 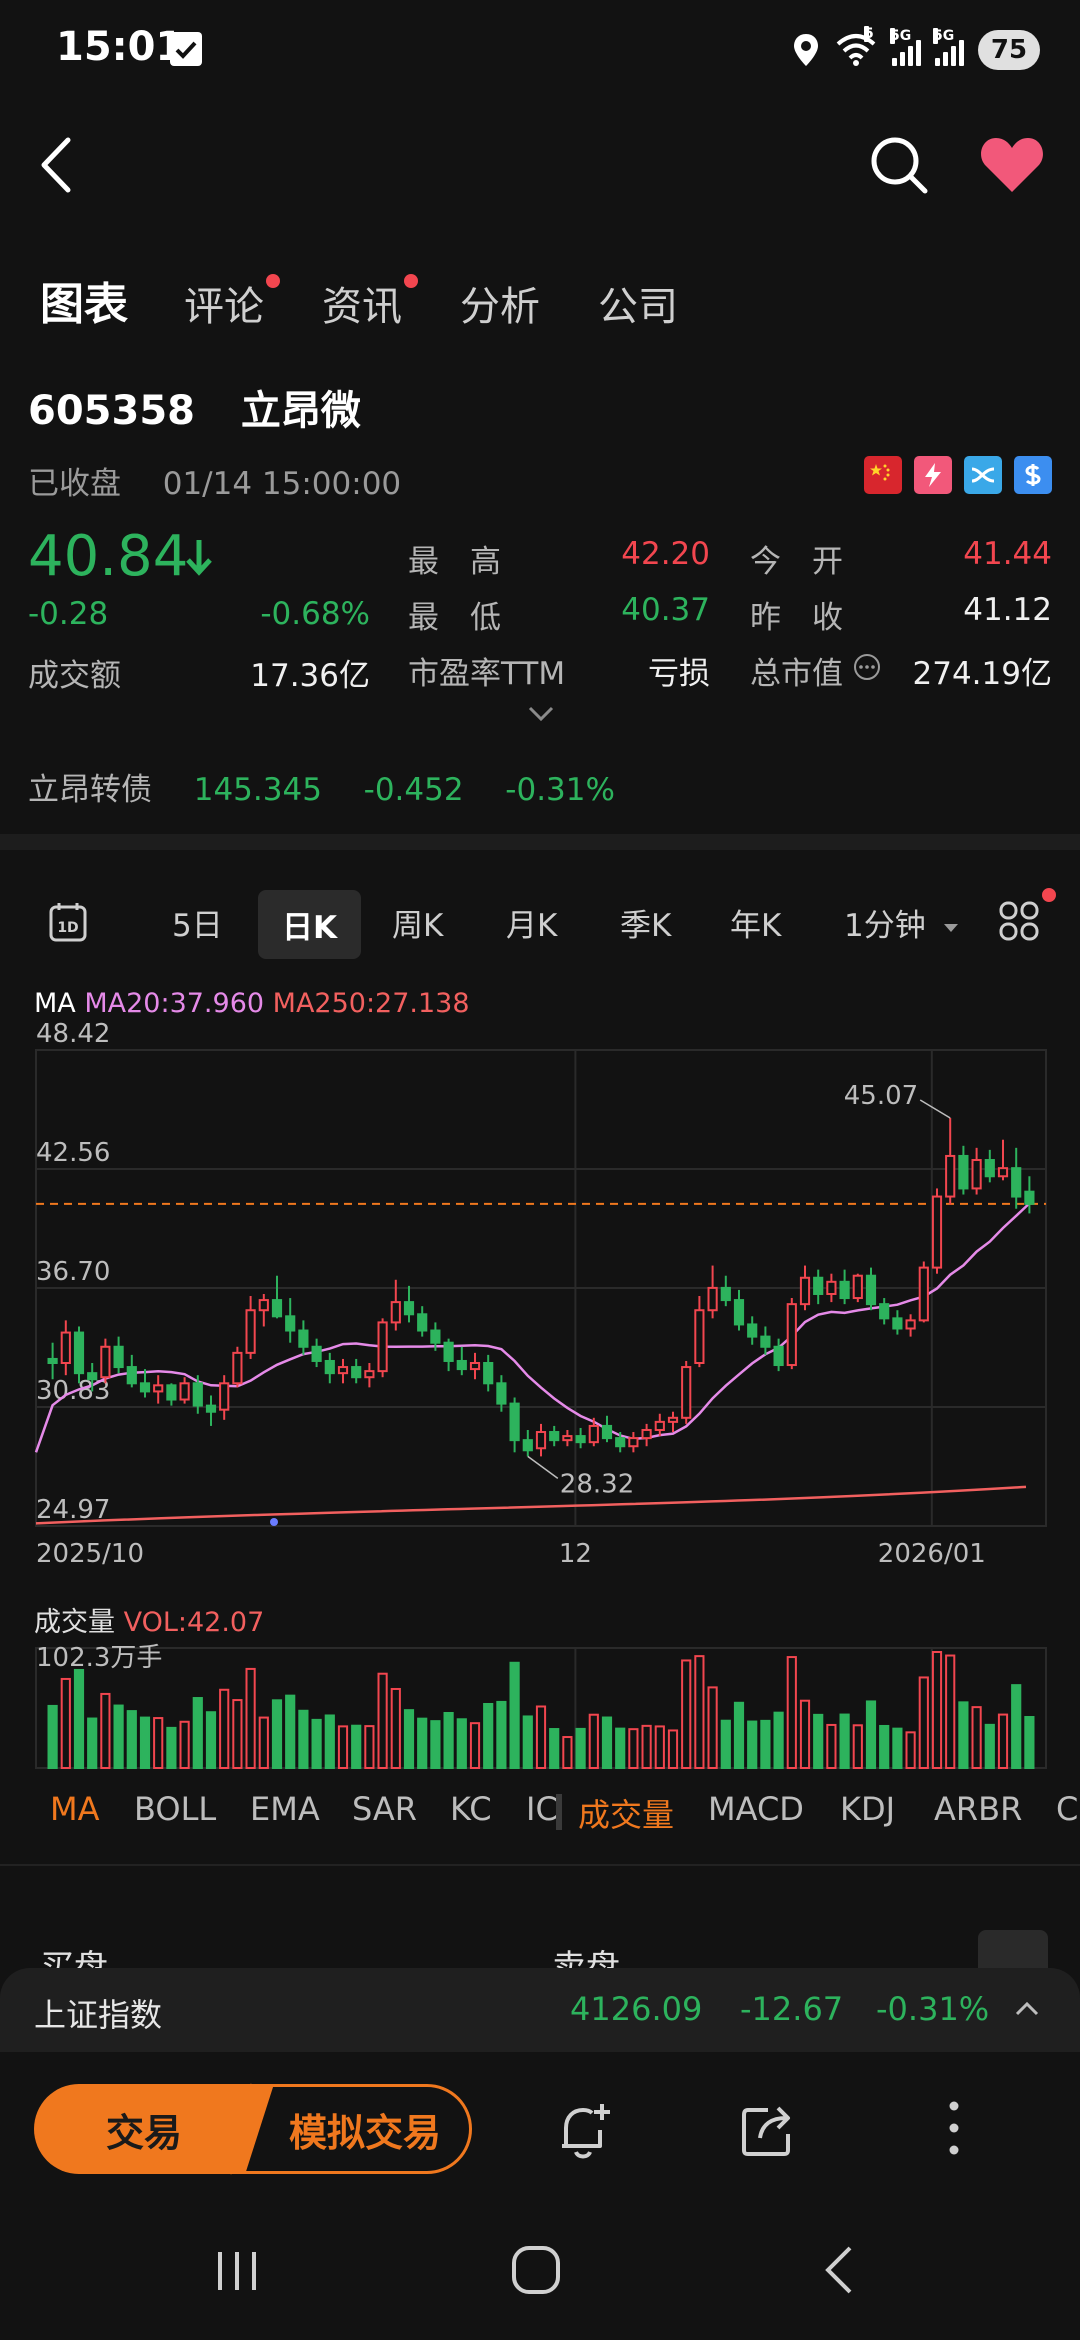 I want to click on tf-minute-dropdown: 1分钟, so click(x=902, y=922).